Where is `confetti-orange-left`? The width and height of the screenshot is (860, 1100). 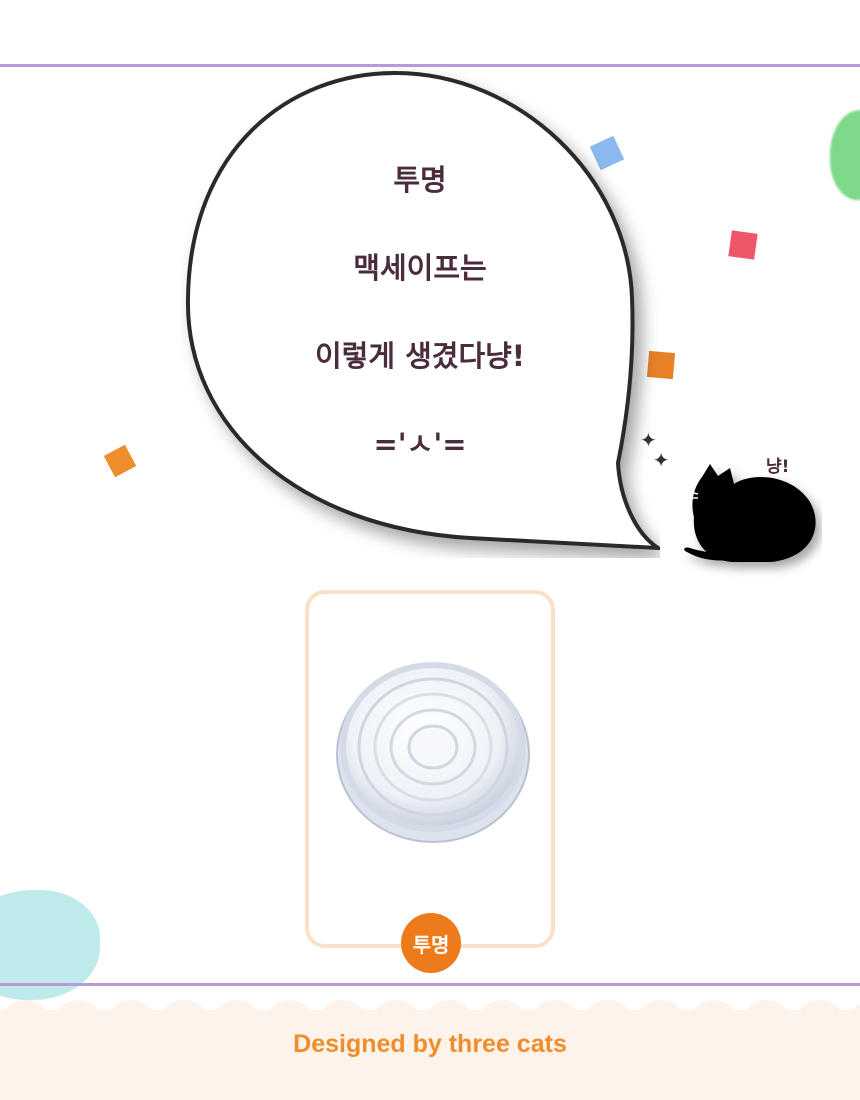
confetti-orange-left is located at coordinates (120, 461).